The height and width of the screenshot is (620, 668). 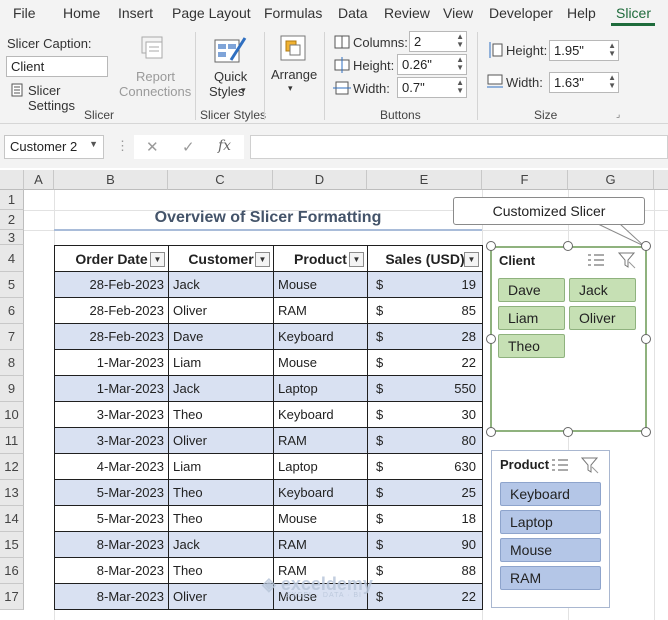 I want to click on slicer-item-liam: Liam, so click(x=531, y=318).